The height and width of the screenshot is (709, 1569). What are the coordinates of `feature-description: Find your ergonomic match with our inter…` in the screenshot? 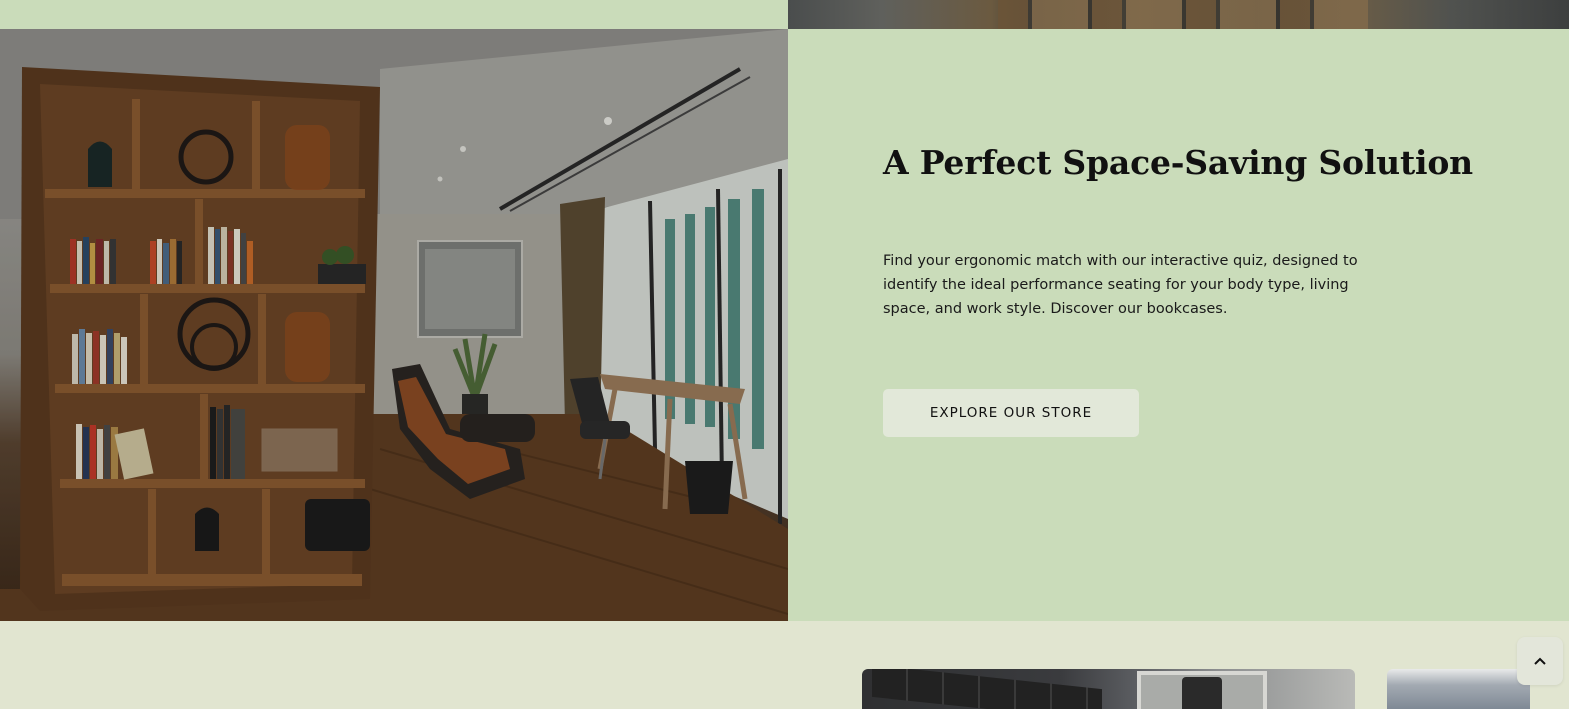 It's located at (1120, 285).